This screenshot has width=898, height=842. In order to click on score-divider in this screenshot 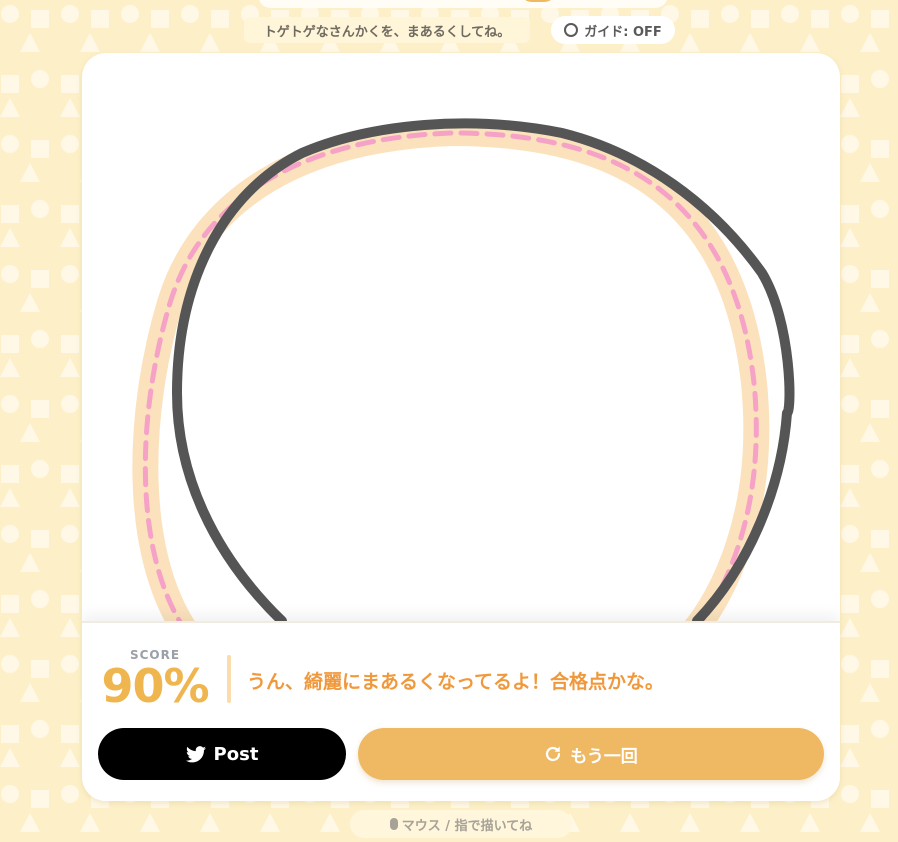, I will do `click(229, 679)`.